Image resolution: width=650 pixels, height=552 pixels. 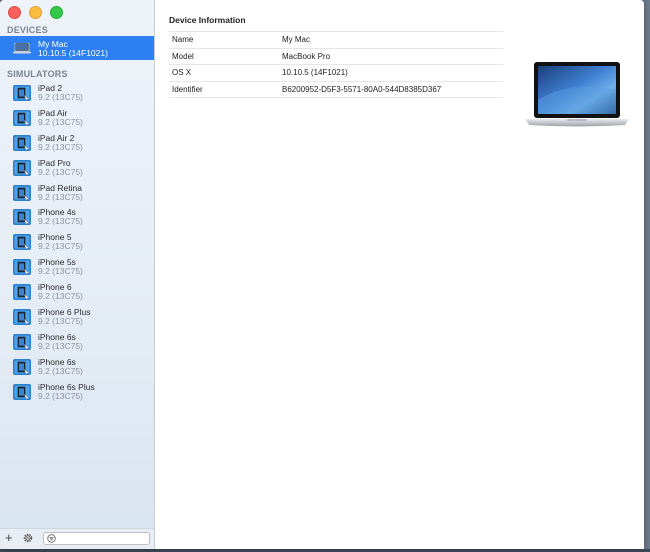 I want to click on sidebar-bottom-bar: +, so click(x=77, y=538).